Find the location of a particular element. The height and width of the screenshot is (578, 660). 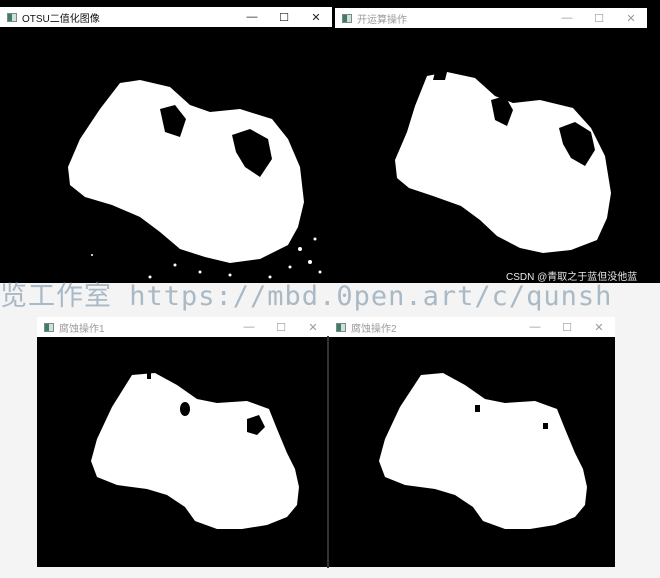

window-title: 腐蚀操作1 is located at coordinates (82, 329).